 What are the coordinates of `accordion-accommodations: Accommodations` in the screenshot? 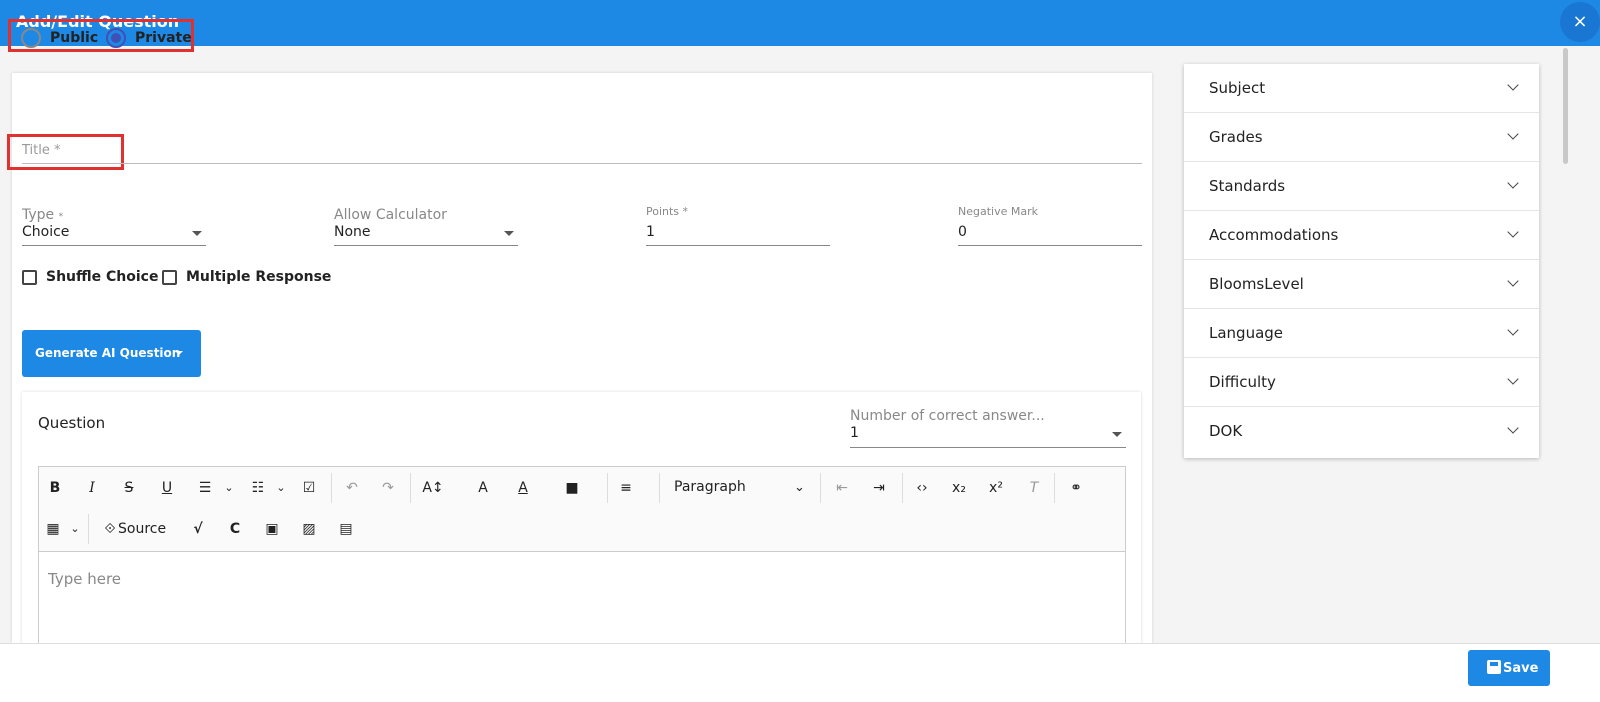 It's located at (1361, 235).